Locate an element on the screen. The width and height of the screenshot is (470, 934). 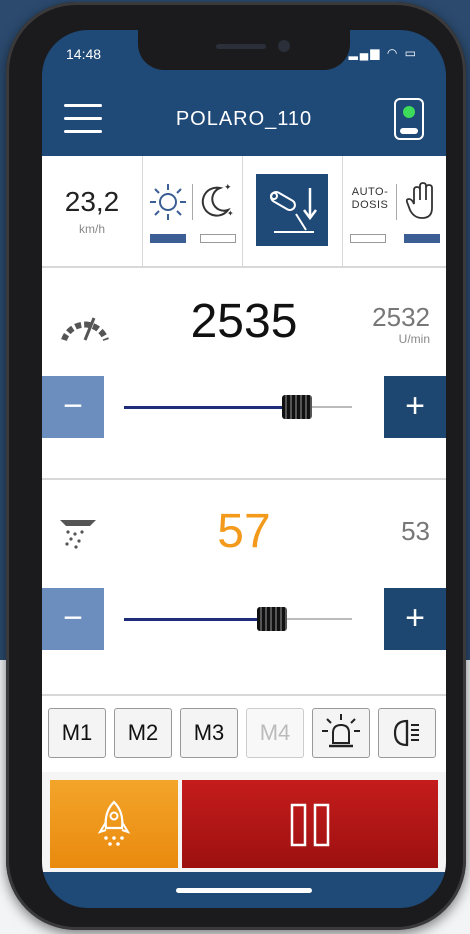
dose-increase-button: + is located at coordinates (415, 619).